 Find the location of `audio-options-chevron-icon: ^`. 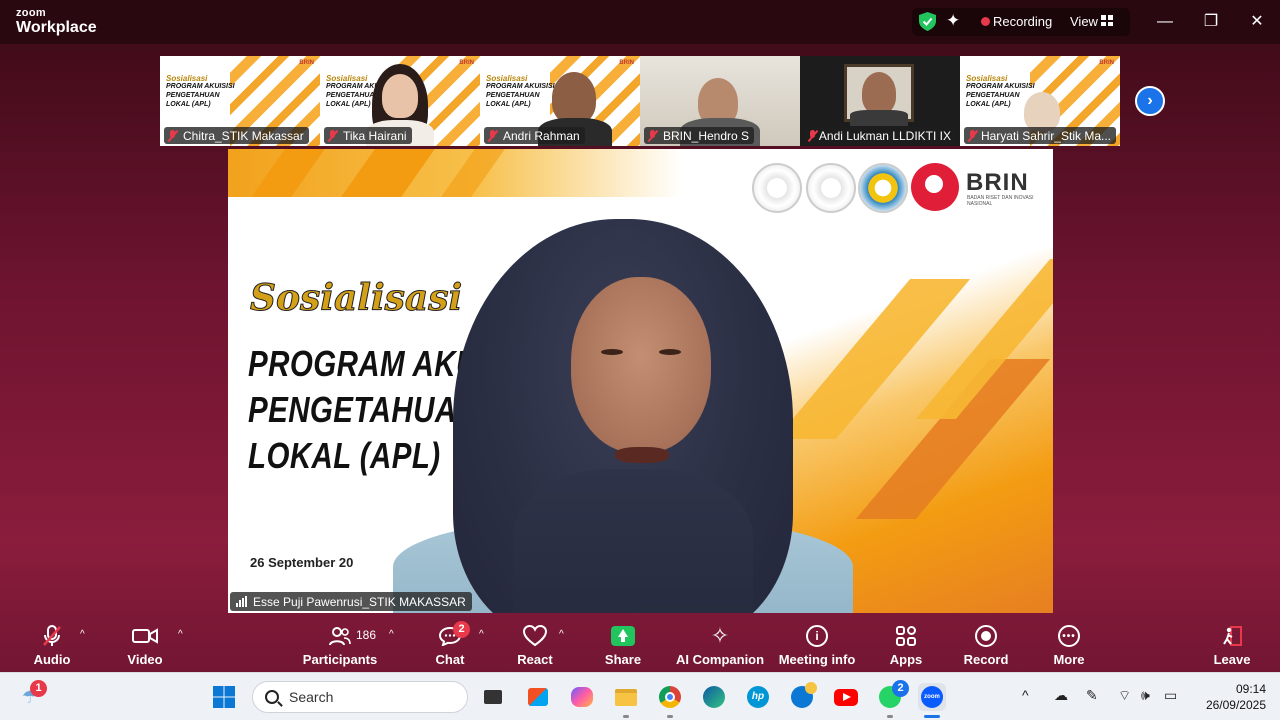

audio-options-chevron-icon: ^ is located at coordinates (82, 634).